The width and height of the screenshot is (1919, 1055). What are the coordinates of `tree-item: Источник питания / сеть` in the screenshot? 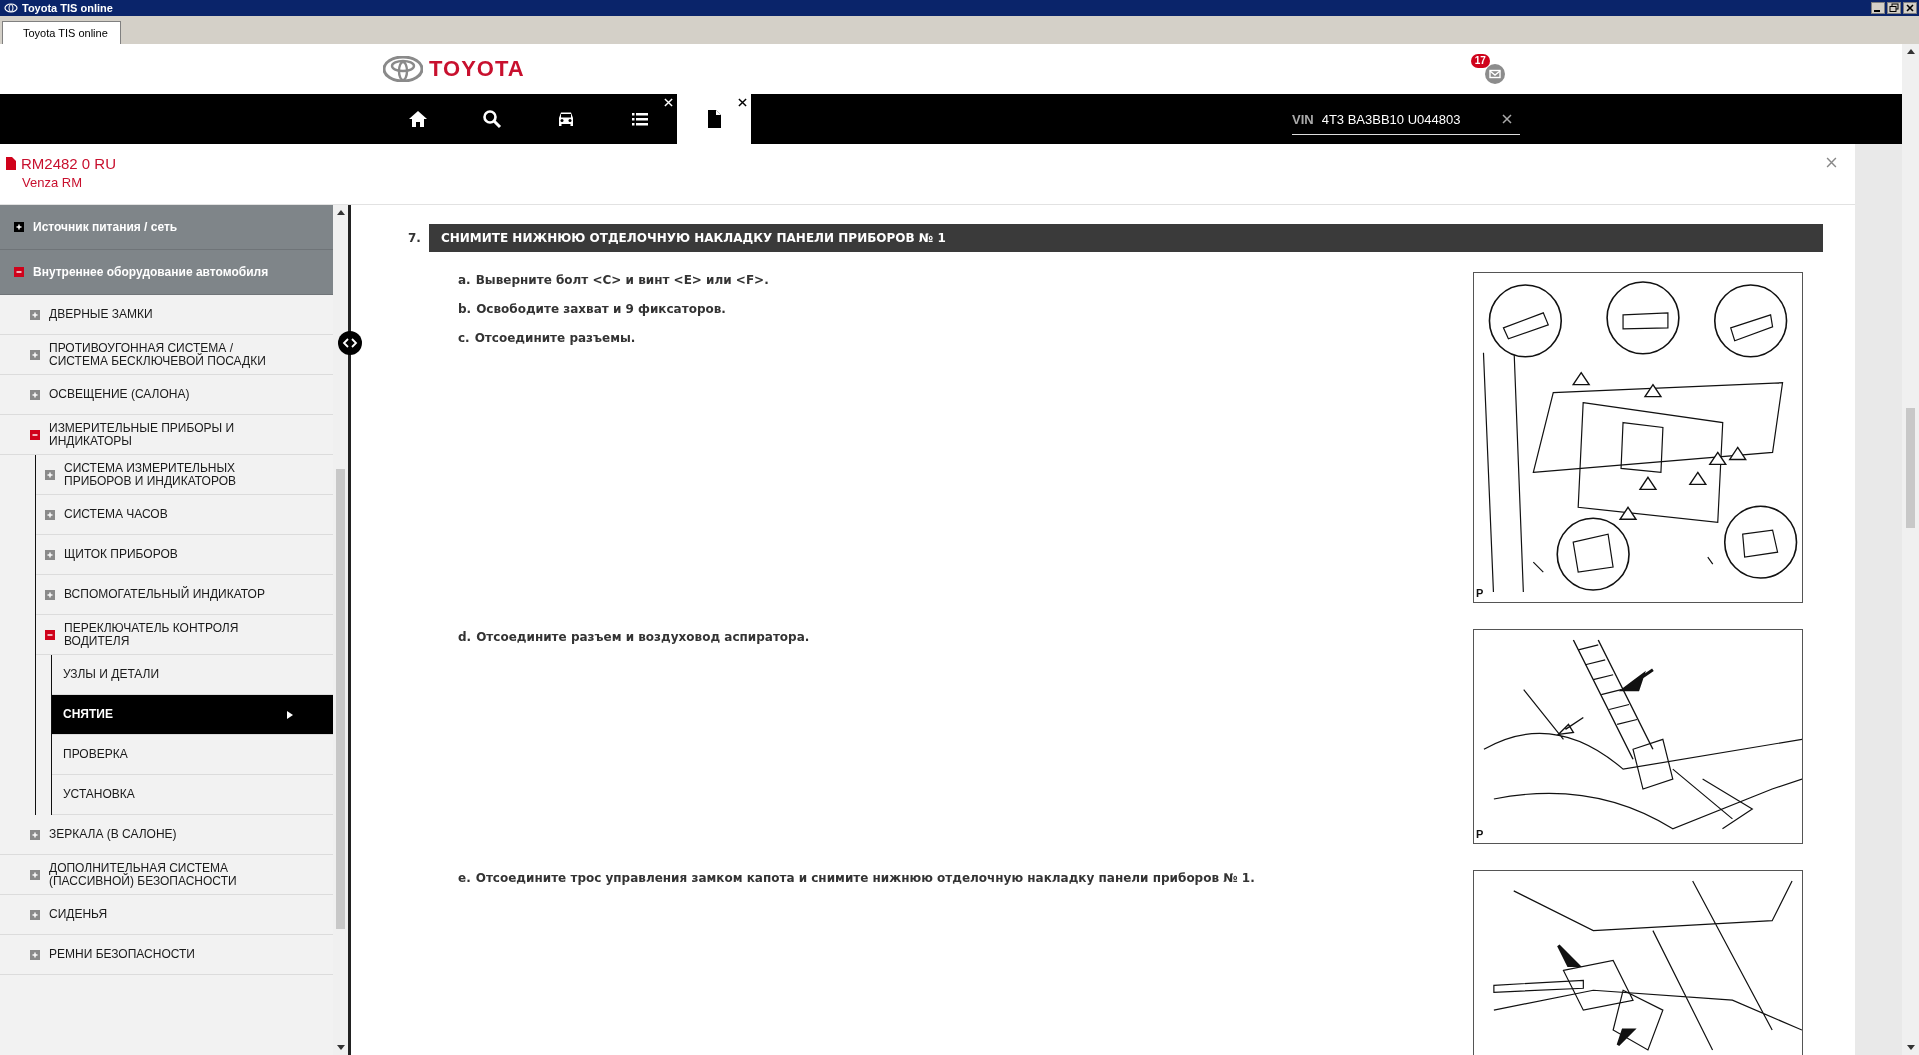 It's located at (166, 227).